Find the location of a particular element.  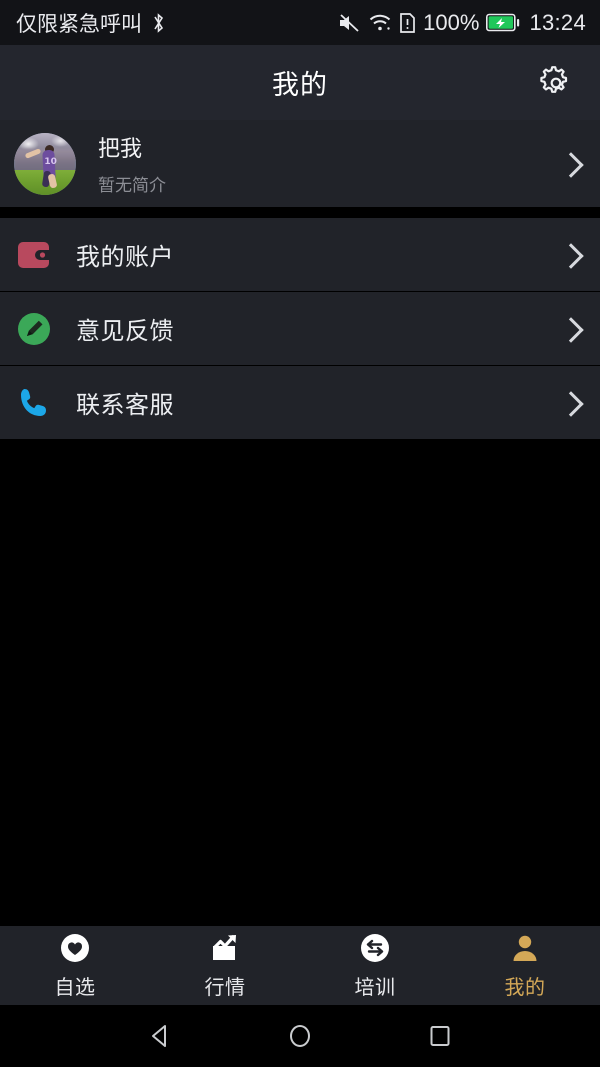

menu-item-label: 意见反馈 is located at coordinates (125, 331).